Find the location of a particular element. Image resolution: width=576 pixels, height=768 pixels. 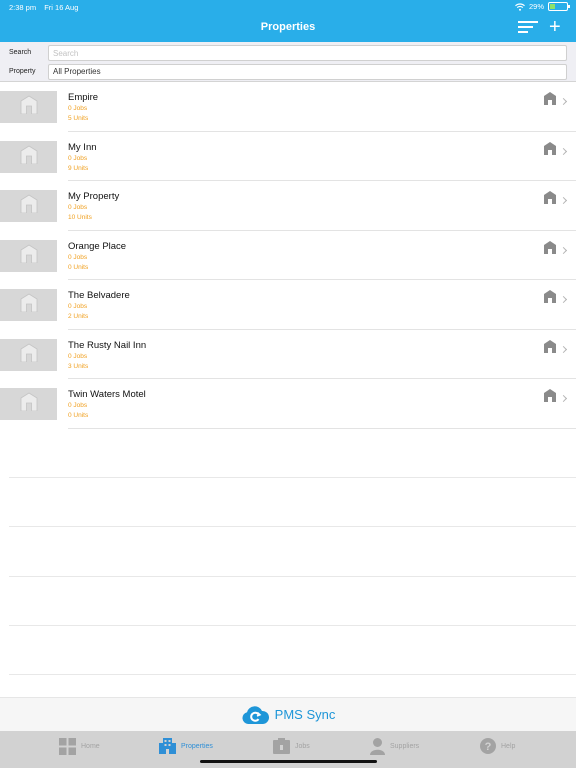

property-label: Property is located at coordinates (22, 71).